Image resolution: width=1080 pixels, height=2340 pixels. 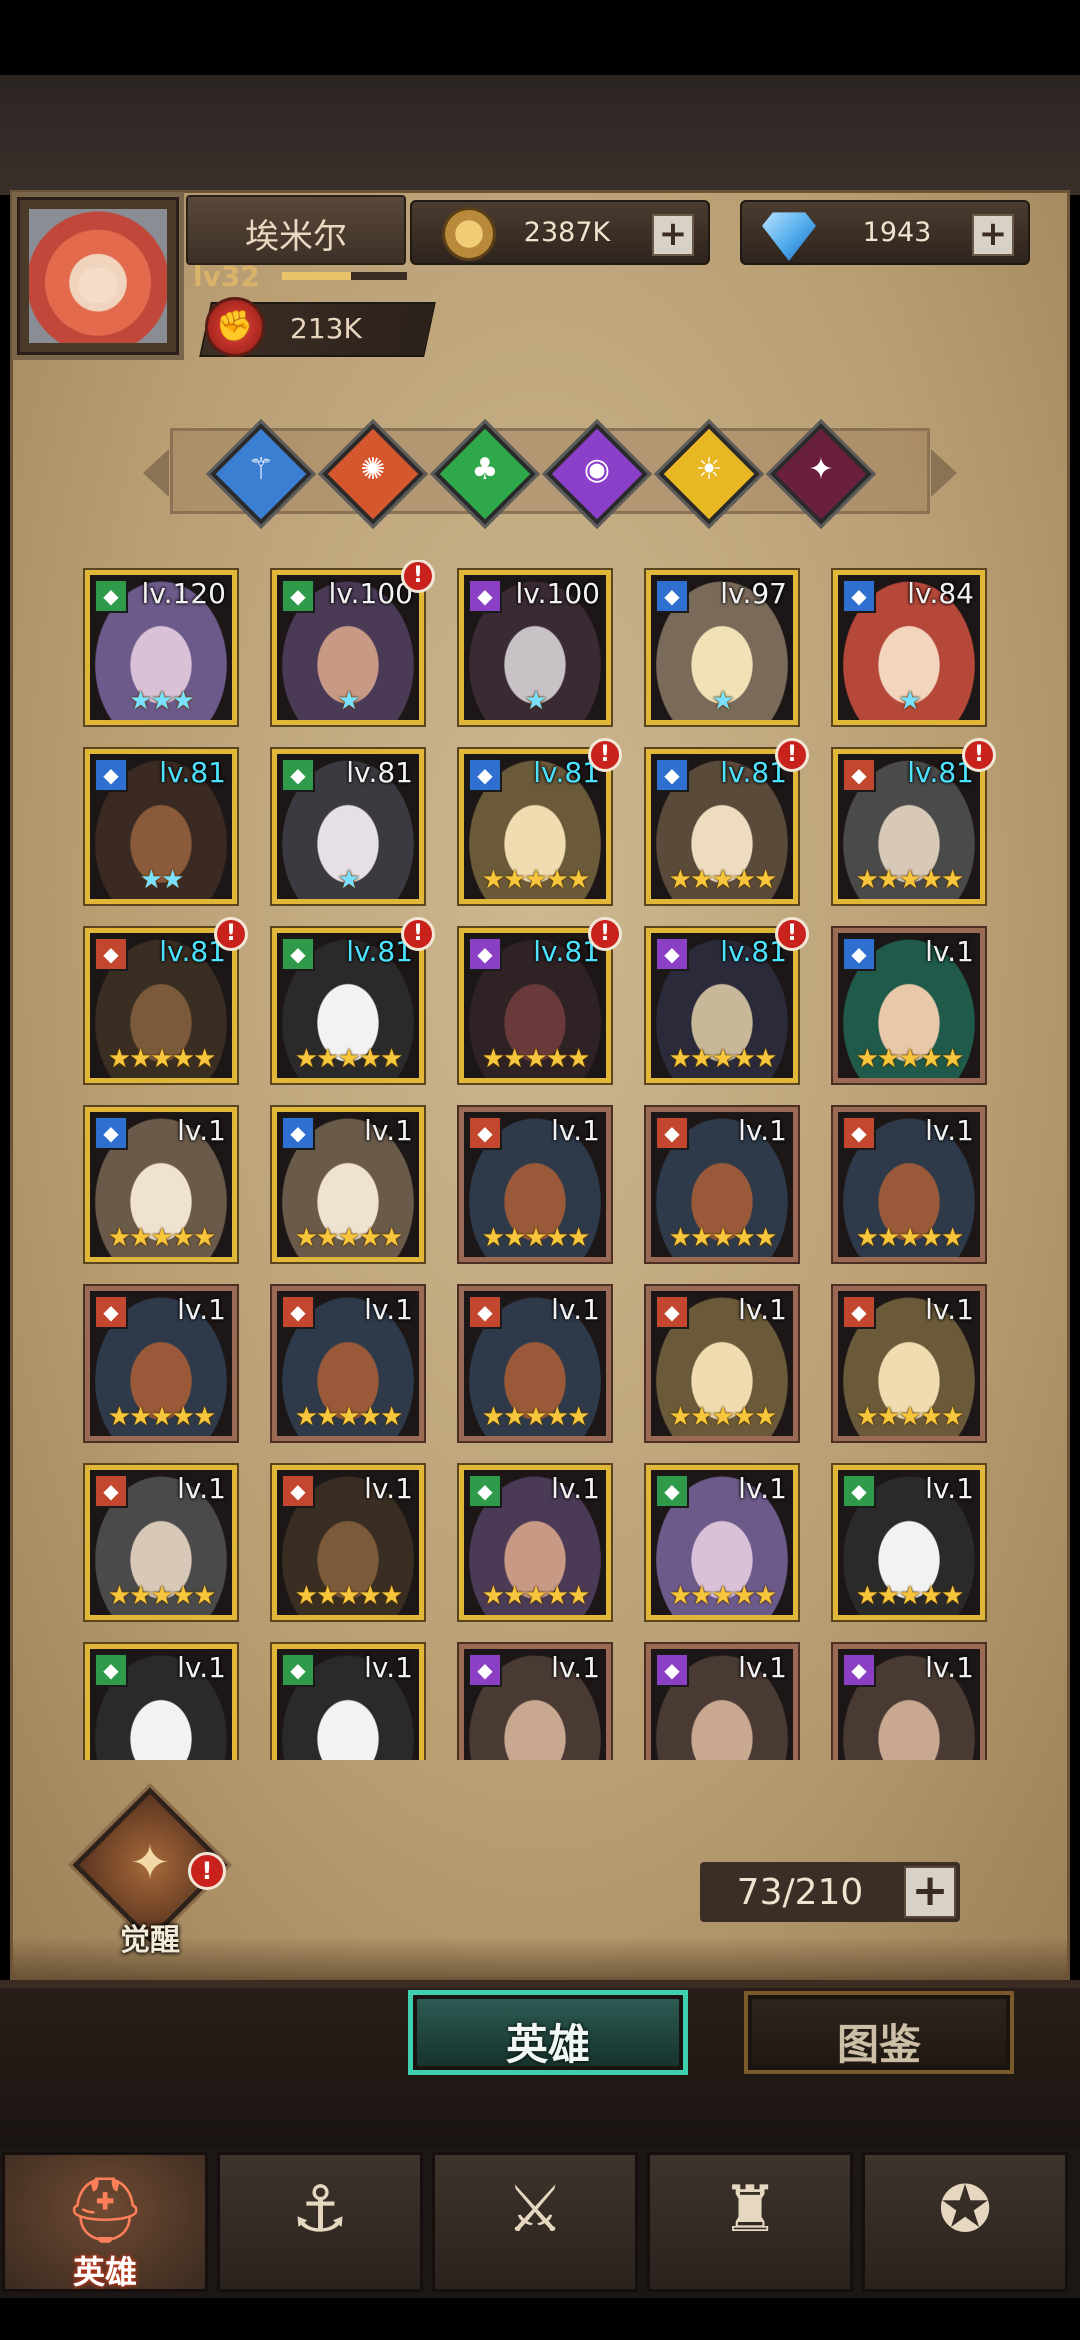 What do you see at coordinates (485, 1670) in the screenshot?
I see `purple-class-icon: ◆` at bounding box center [485, 1670].